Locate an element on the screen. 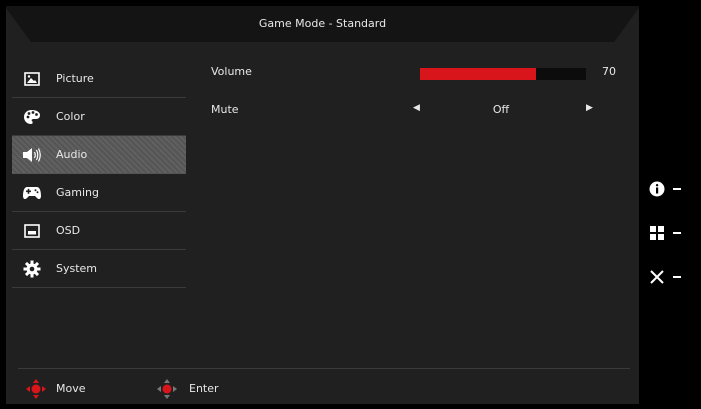  sidebar-item-label: System is located at coordinates (77, 268).